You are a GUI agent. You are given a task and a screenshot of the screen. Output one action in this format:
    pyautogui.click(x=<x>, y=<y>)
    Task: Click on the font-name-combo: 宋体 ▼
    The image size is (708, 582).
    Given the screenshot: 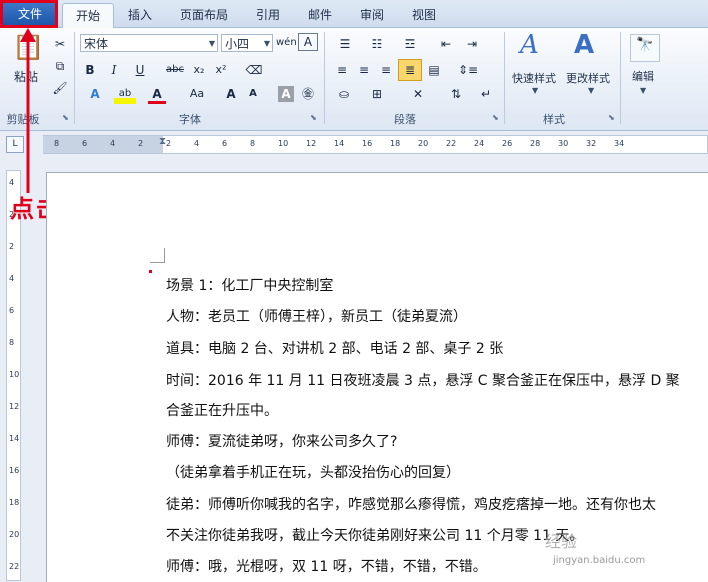 What is the action you would take?
    pyautogui.click(x=149, y=43)
    